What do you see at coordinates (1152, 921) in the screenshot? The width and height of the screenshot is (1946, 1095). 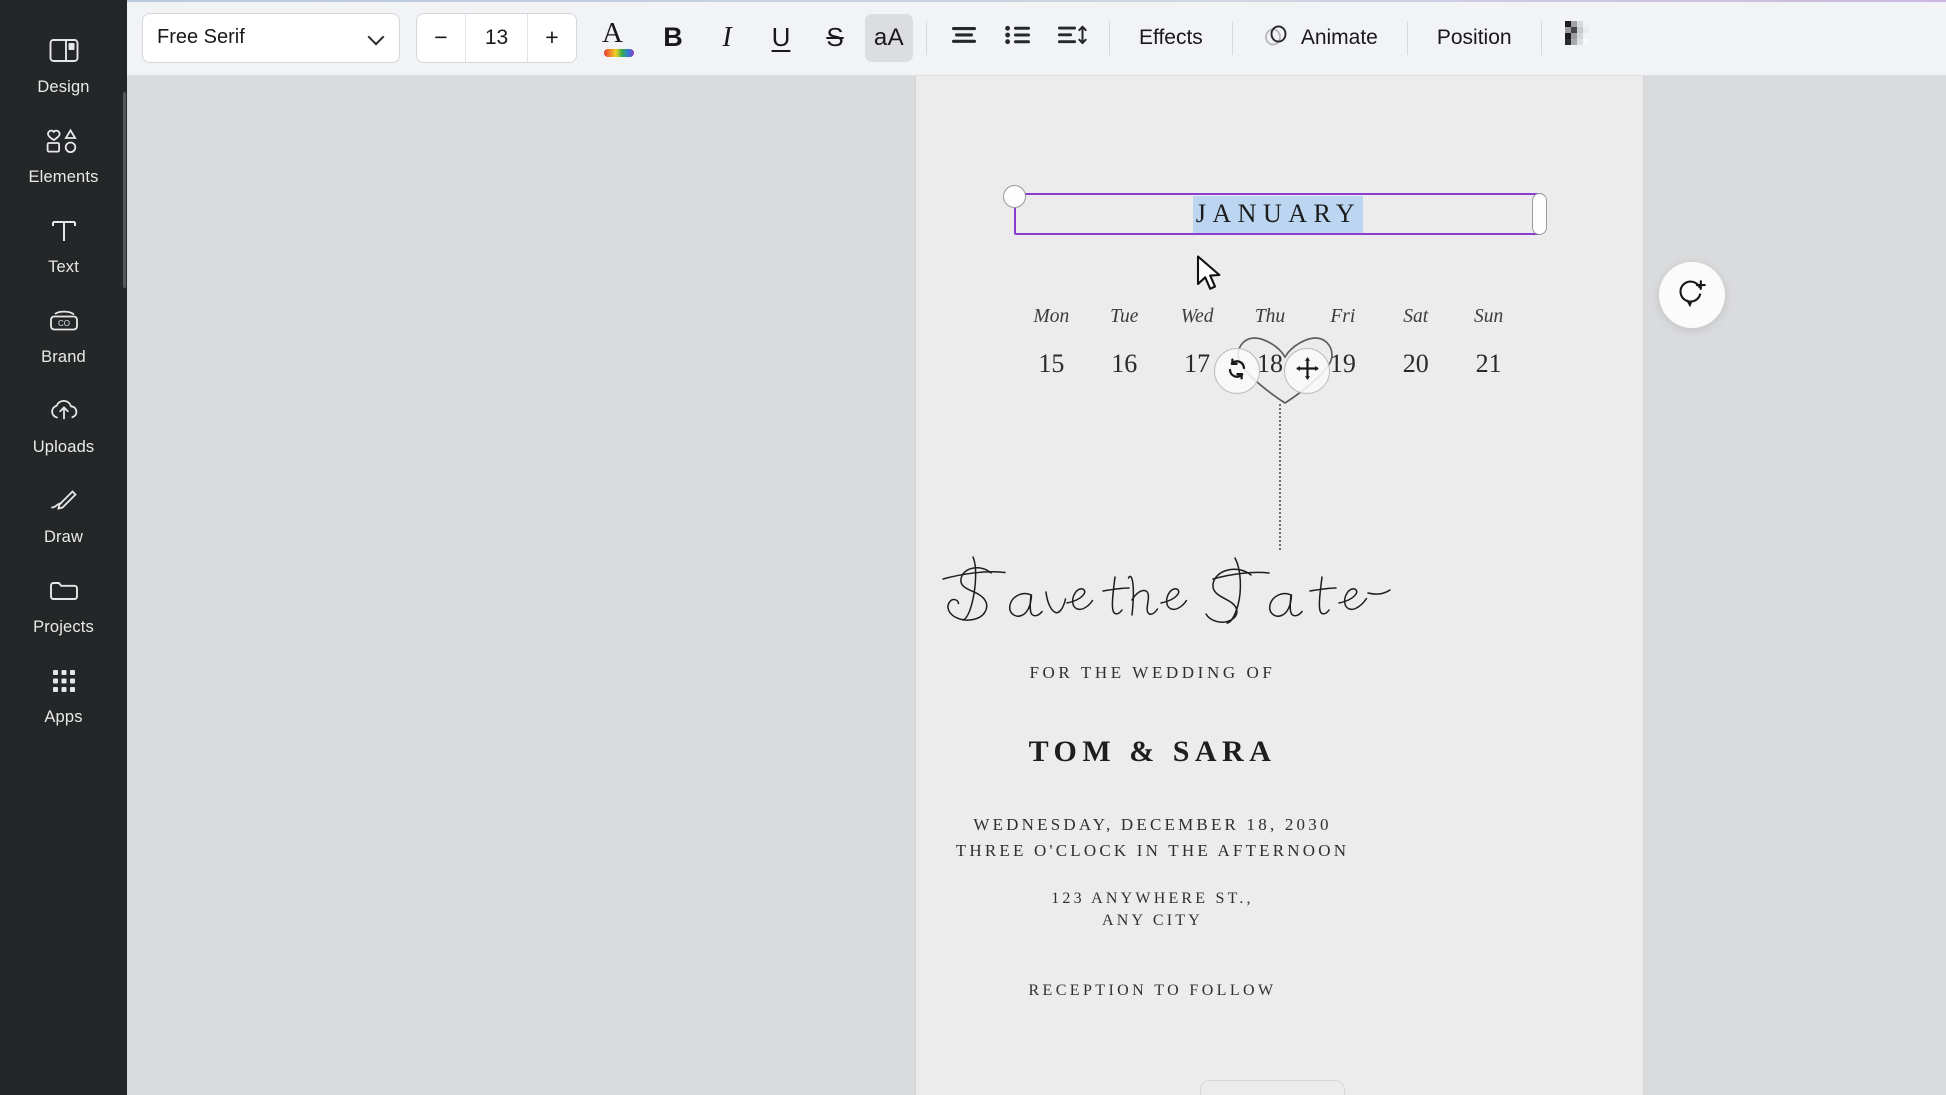 I see `address-line-2-text: ANY CITY` at bounding box center [1152, 921].